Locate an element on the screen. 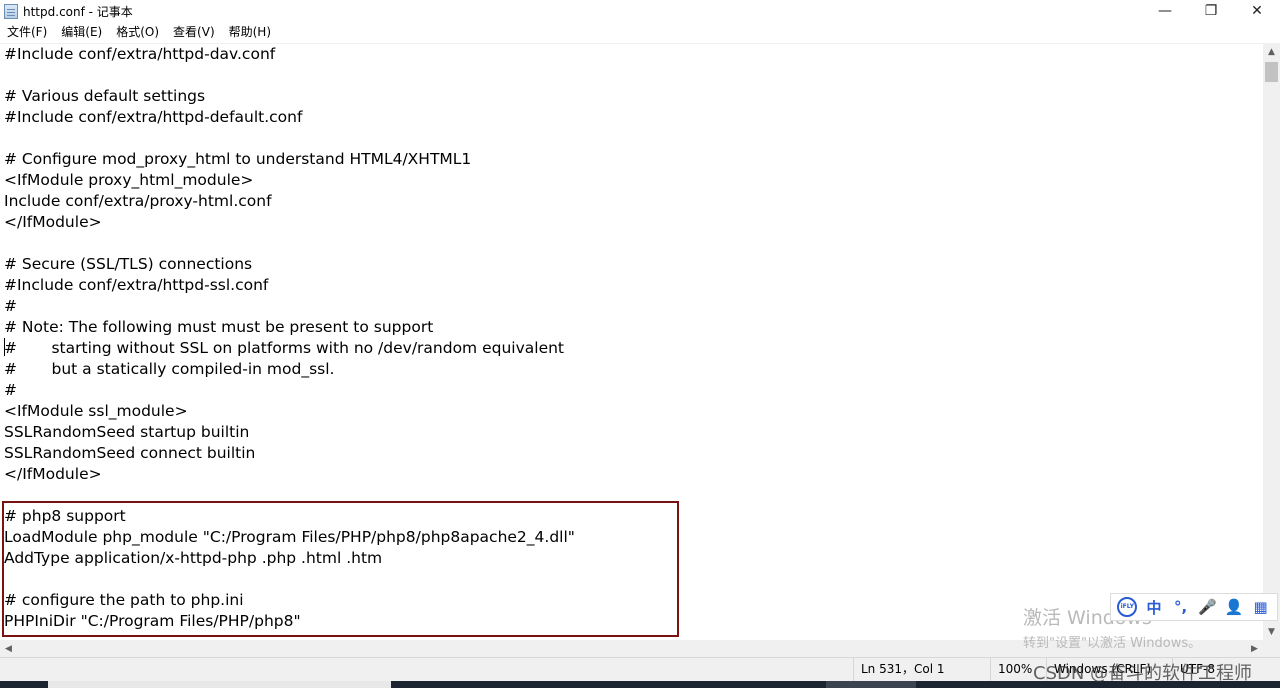 Image resolution: width=1280 pixels, height=688 pixels. editor-line: <IfModule proxy_html_module> is located at coordinates (129, 180).